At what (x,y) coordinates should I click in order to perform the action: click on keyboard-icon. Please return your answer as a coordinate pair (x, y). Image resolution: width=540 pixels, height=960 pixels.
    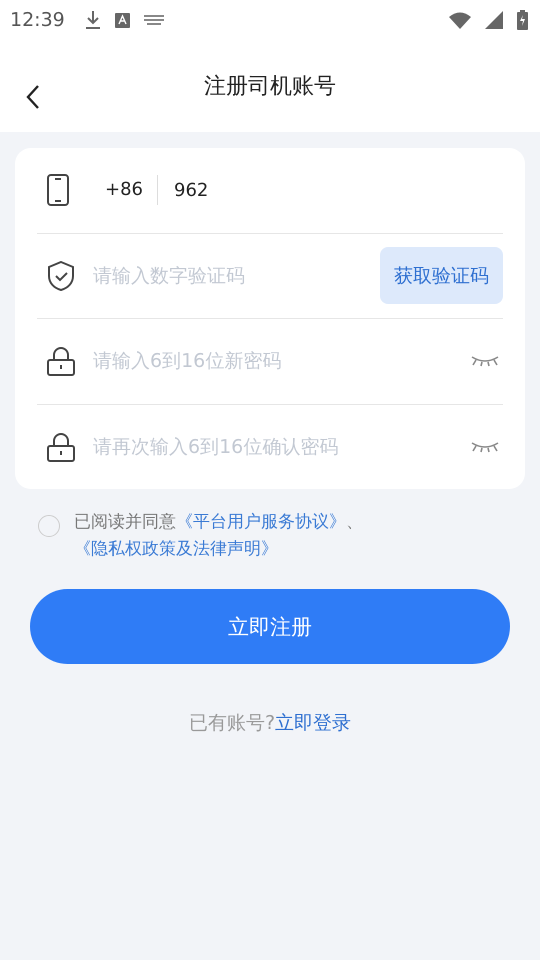
    Looking at the image, I should click on (154, 20).